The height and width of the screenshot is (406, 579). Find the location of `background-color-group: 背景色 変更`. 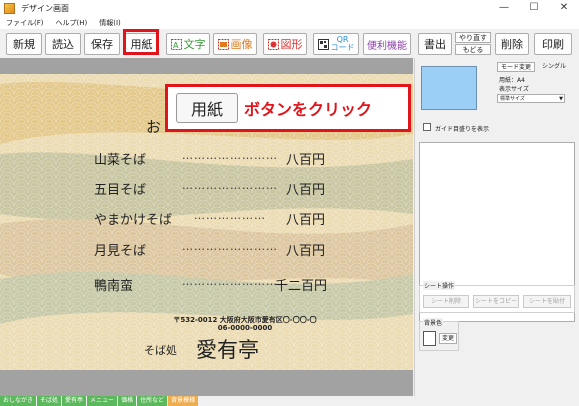

background-color-group: 背景色 変更 is located at coordinates (439, 334).